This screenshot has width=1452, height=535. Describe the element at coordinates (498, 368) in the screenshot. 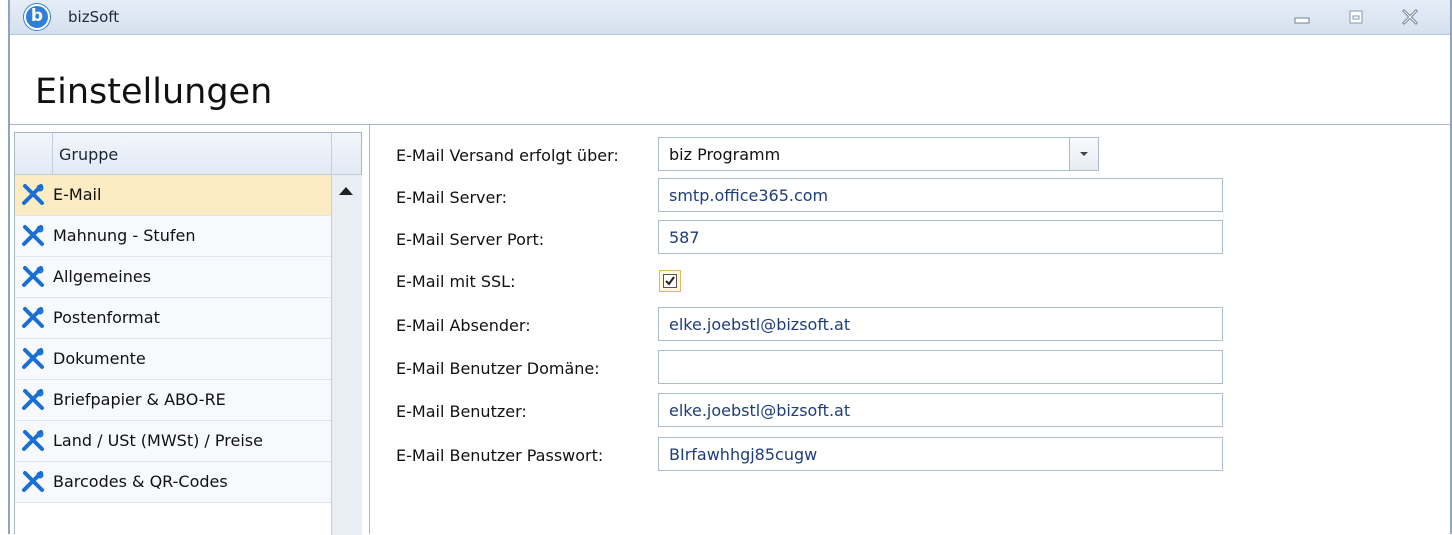

I see `domaene-label: E-Mail Benutzer Domäne:` at that location.